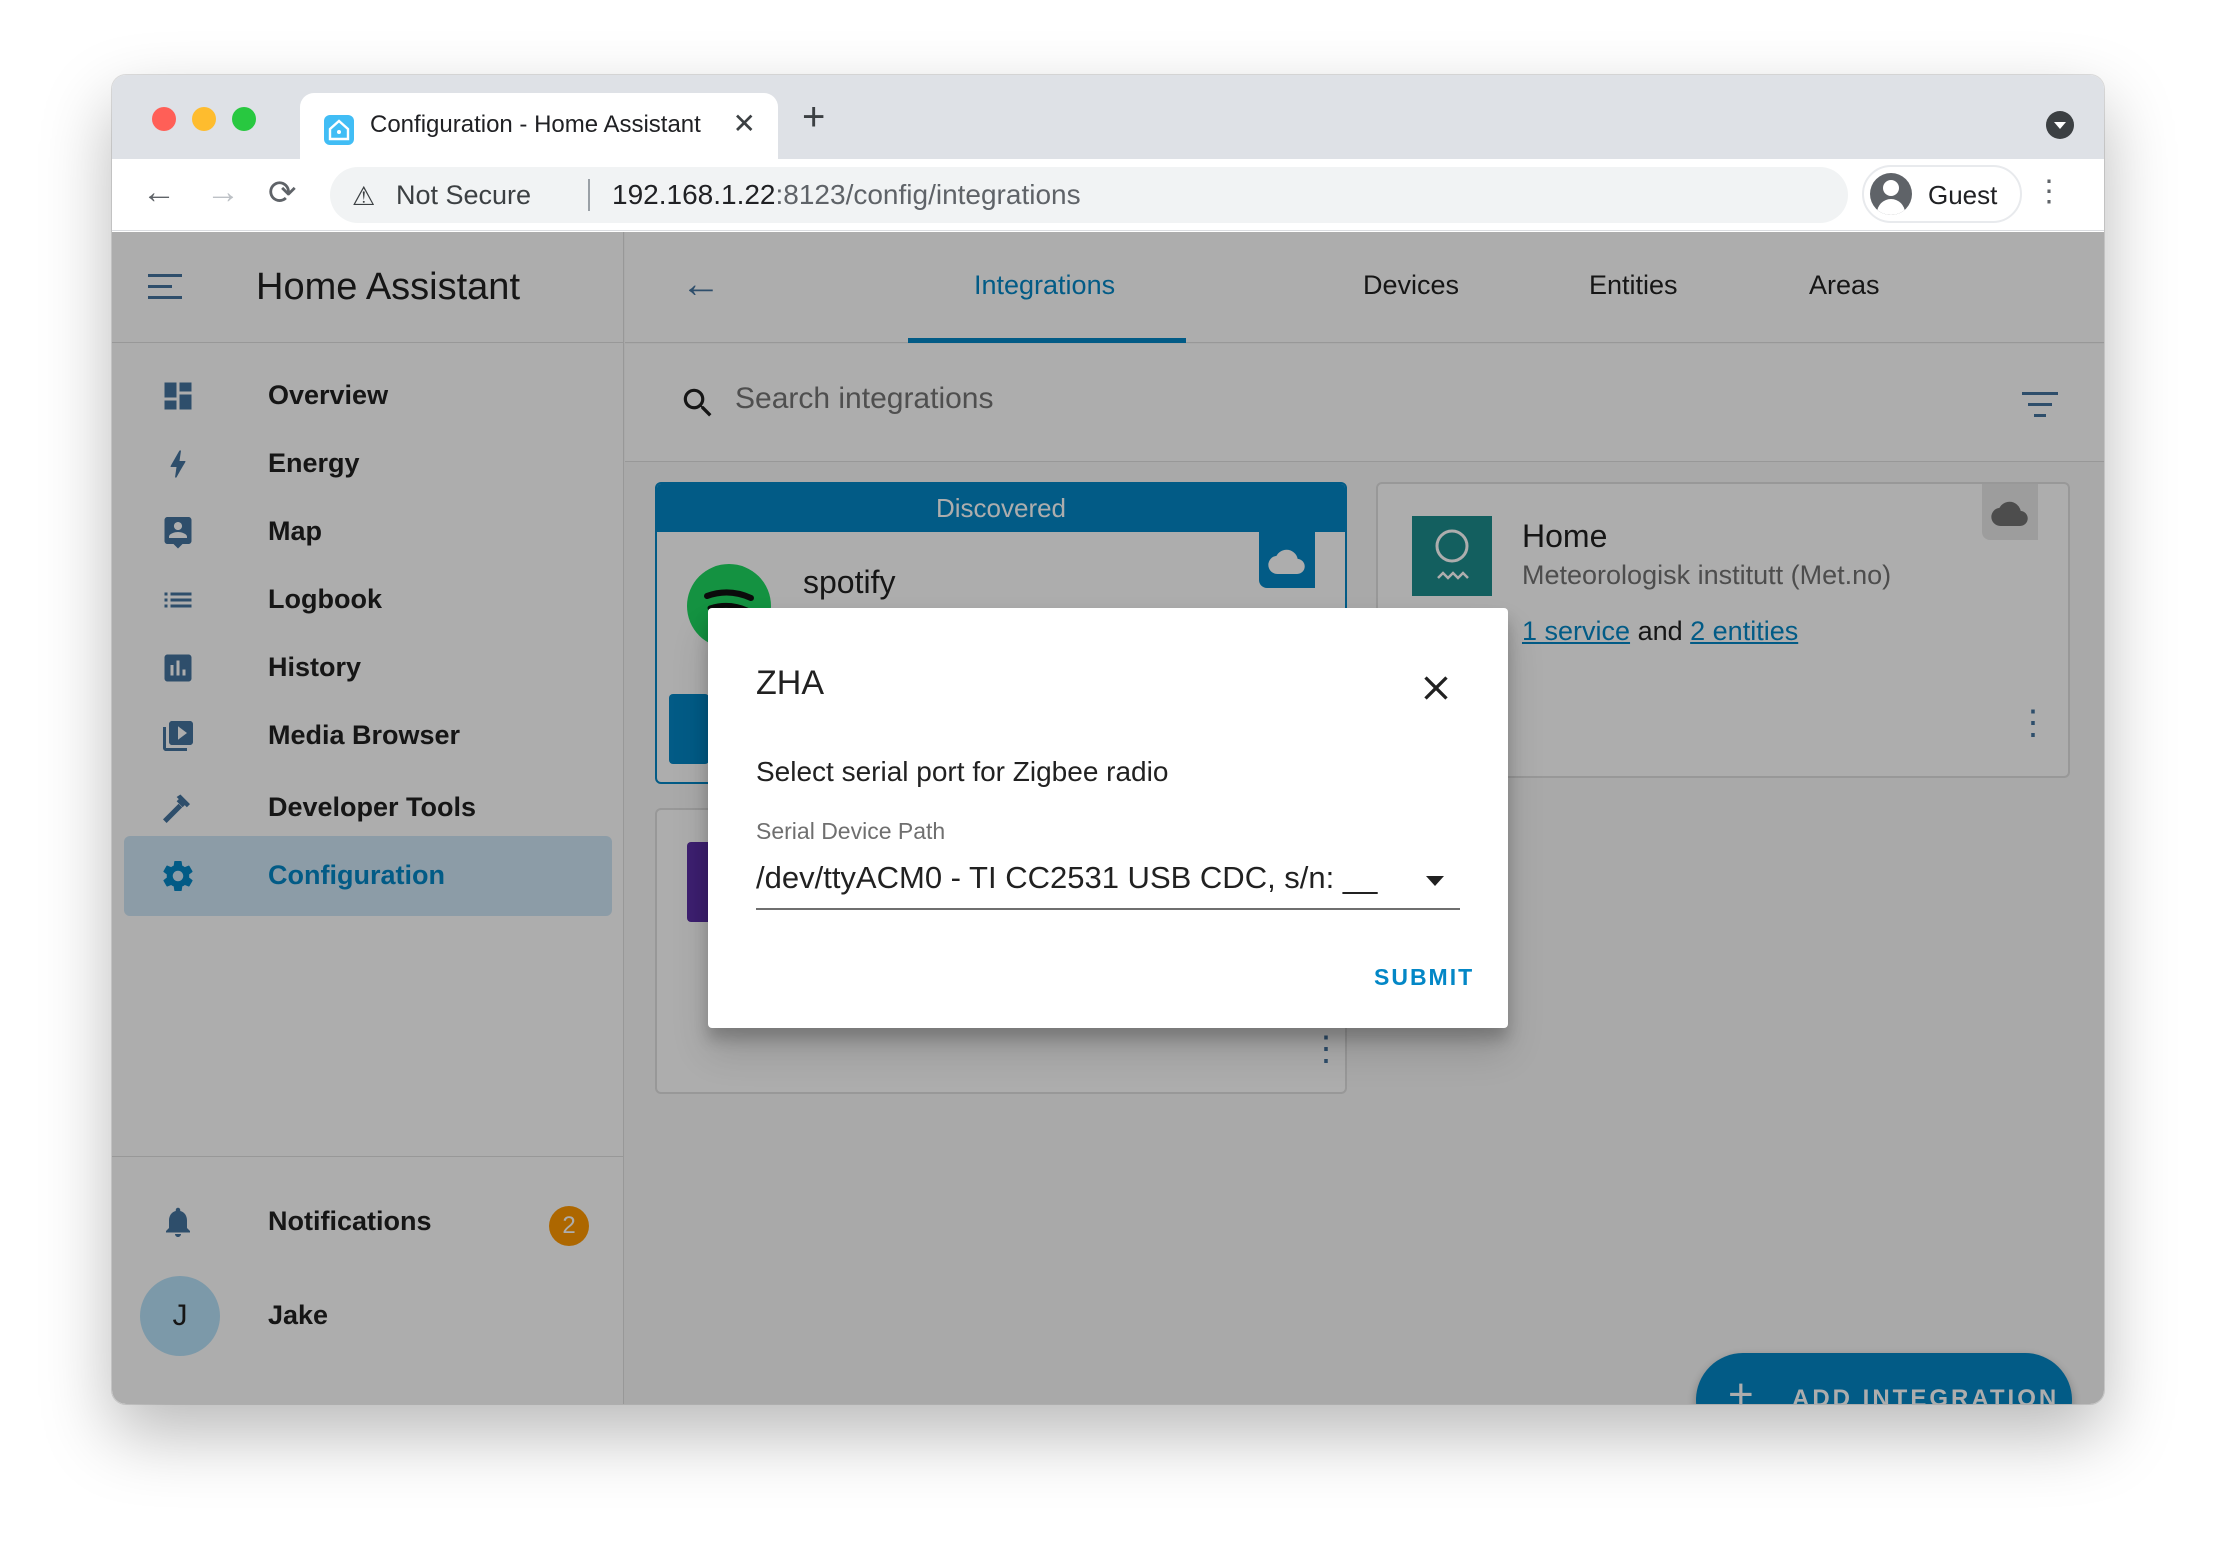  I want to click on reload-icon: ⟳, so click(282, 193).